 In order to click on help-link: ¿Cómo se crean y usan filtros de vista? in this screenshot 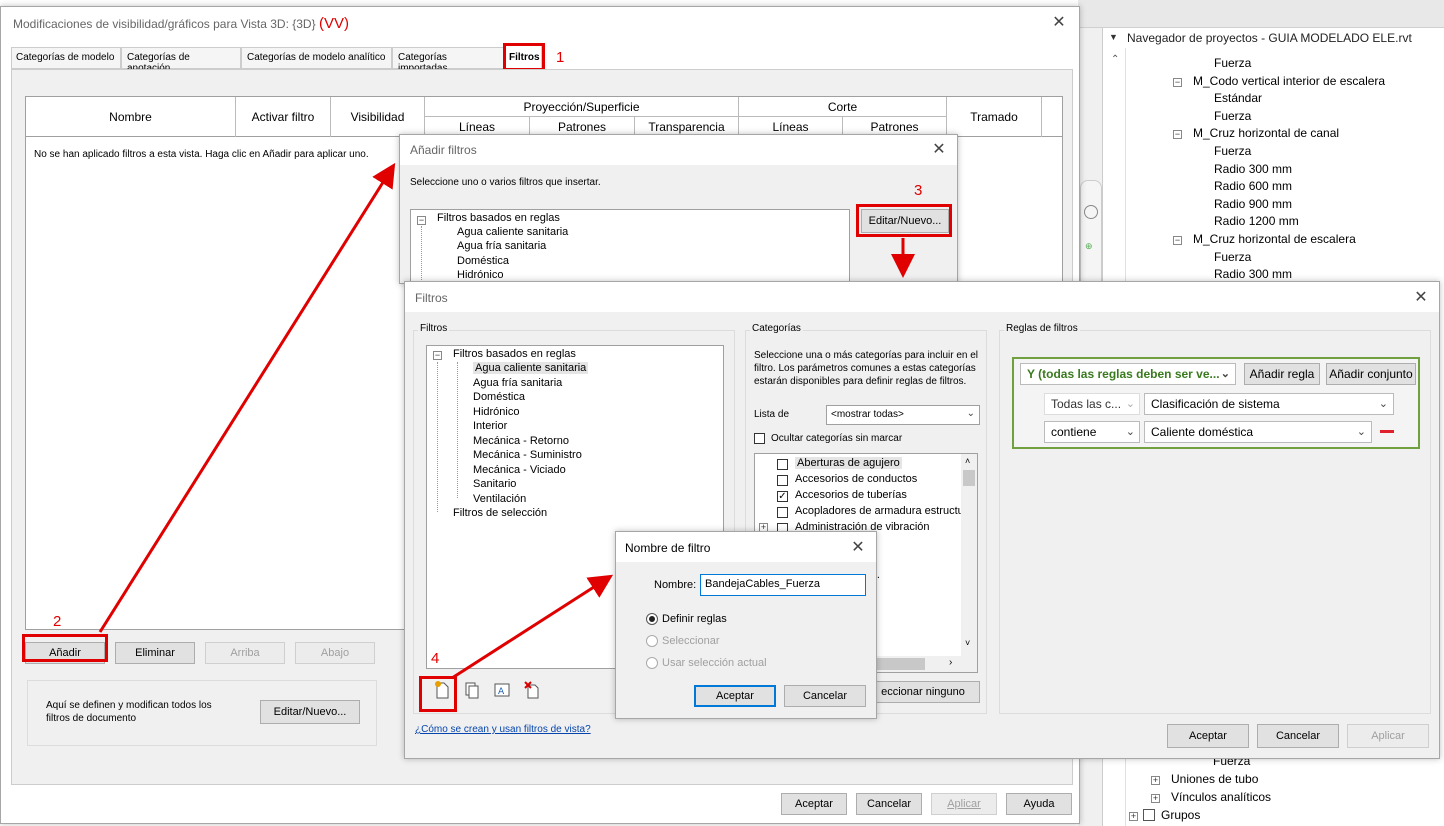, I will do `click(503, 729)`.